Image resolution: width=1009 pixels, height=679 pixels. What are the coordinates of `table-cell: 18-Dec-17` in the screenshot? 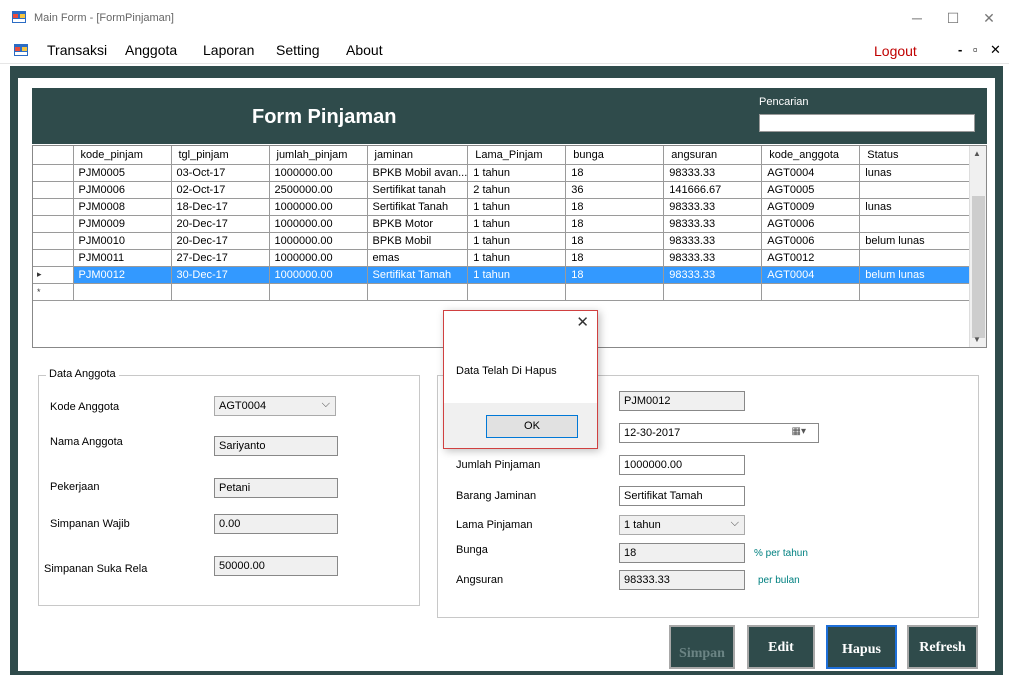 It's located at (220, 207).